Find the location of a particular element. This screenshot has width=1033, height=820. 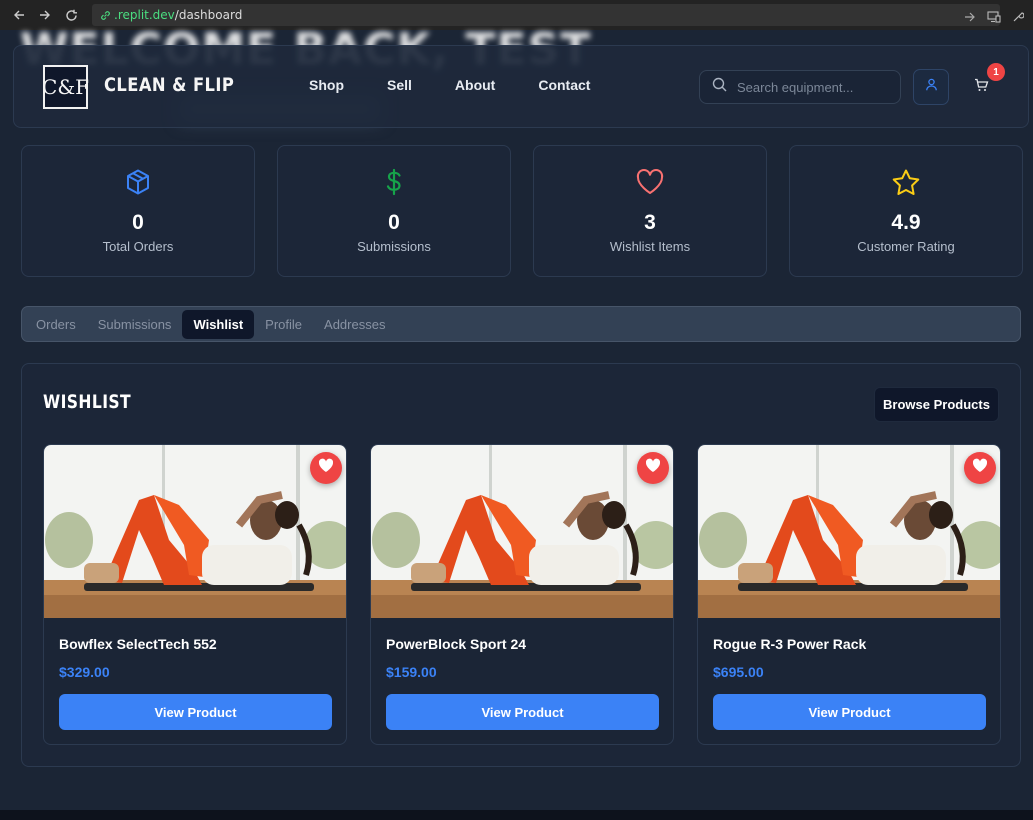

devices-icon is located at coordinates (994, 17).